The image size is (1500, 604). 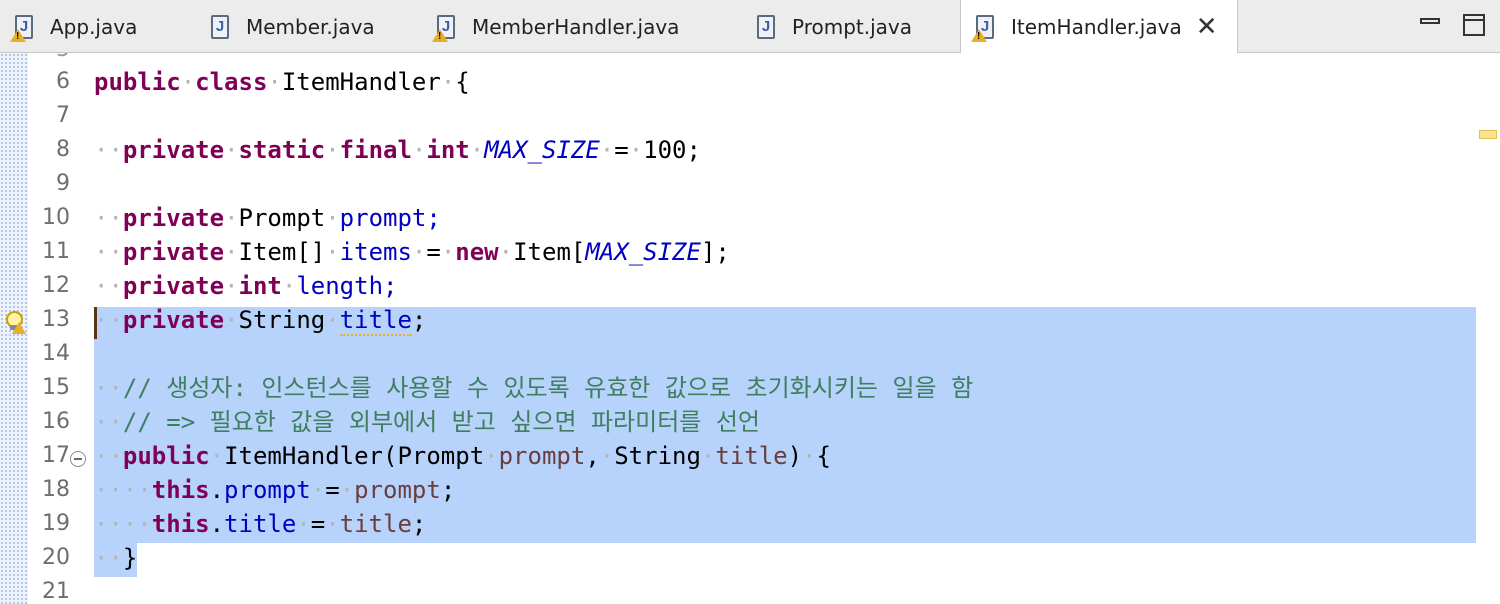 I want to click on tab-prompt-java: J Prompt.java, so click(x=851, y=26).